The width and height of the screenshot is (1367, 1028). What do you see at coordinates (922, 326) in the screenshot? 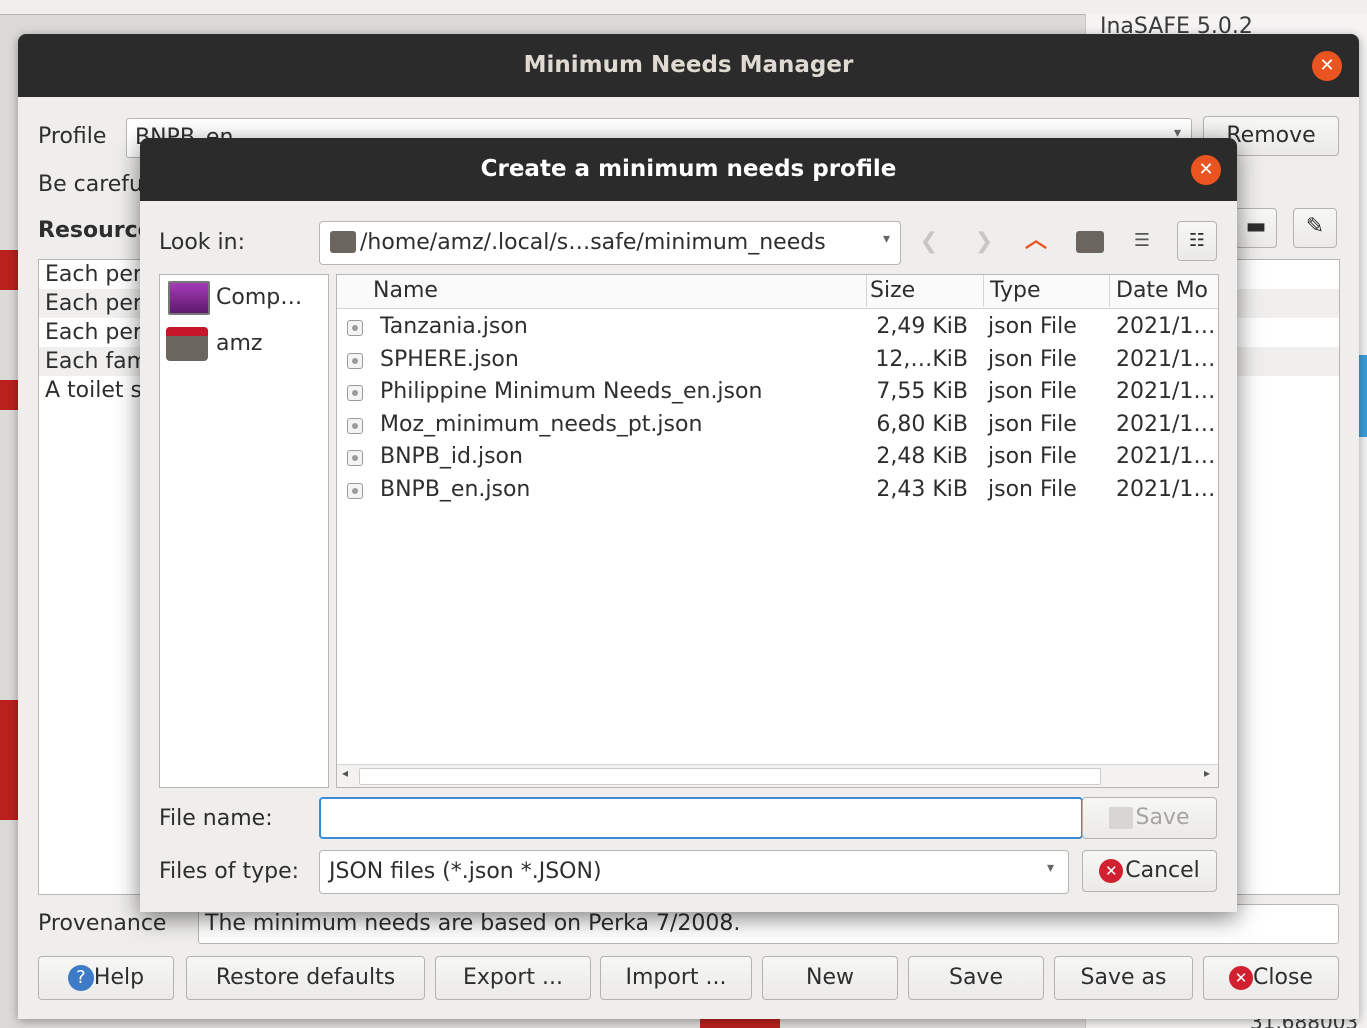
I see `file-size: 2,49 KiB` at bounding box center [922, 326].